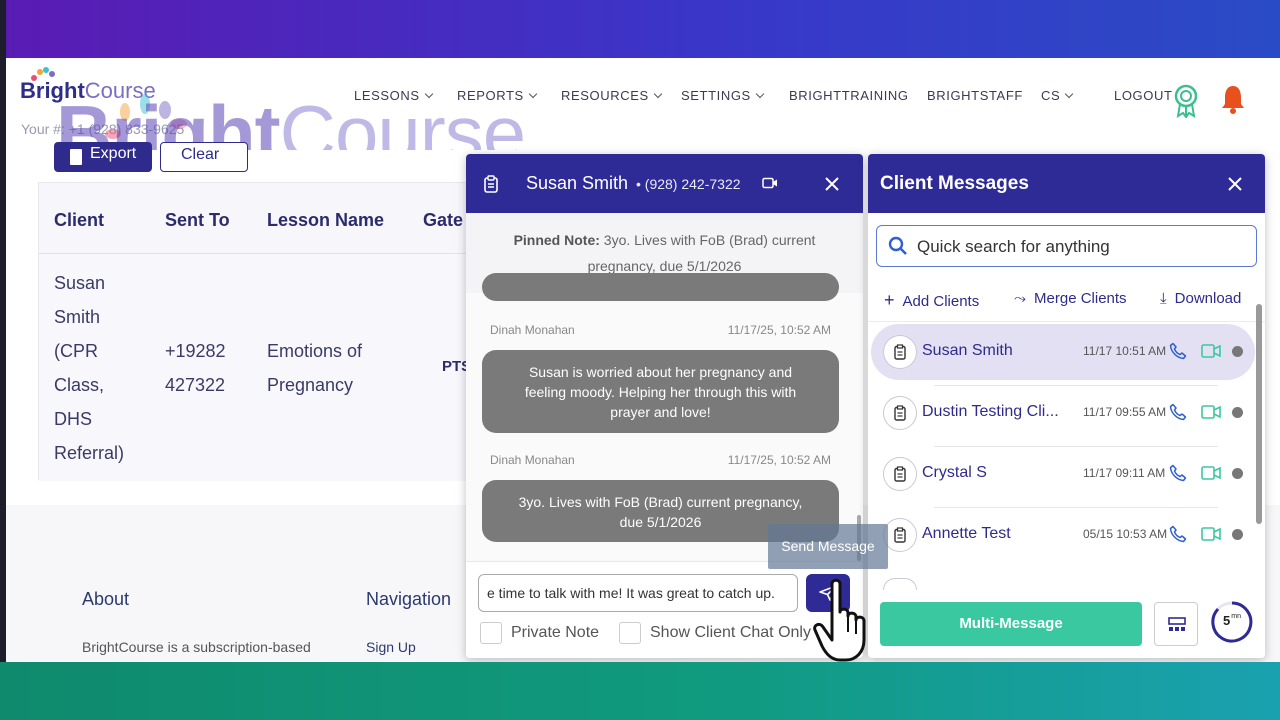 The image size is (1280, 720). What do you see at coordinates (1200, 298) in the screenshot?
I see `download-button: ⤓ Download` at bounding box center [1200, 298].